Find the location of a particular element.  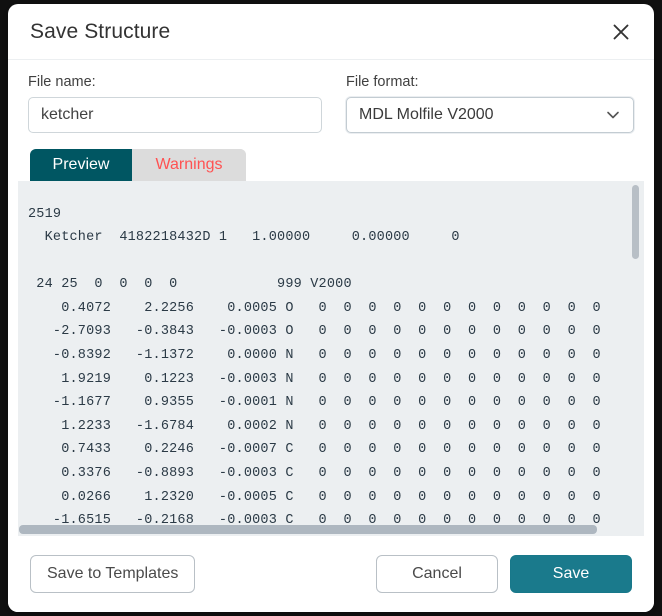

file-format-label: File format: is located at coordinates (382, 82).